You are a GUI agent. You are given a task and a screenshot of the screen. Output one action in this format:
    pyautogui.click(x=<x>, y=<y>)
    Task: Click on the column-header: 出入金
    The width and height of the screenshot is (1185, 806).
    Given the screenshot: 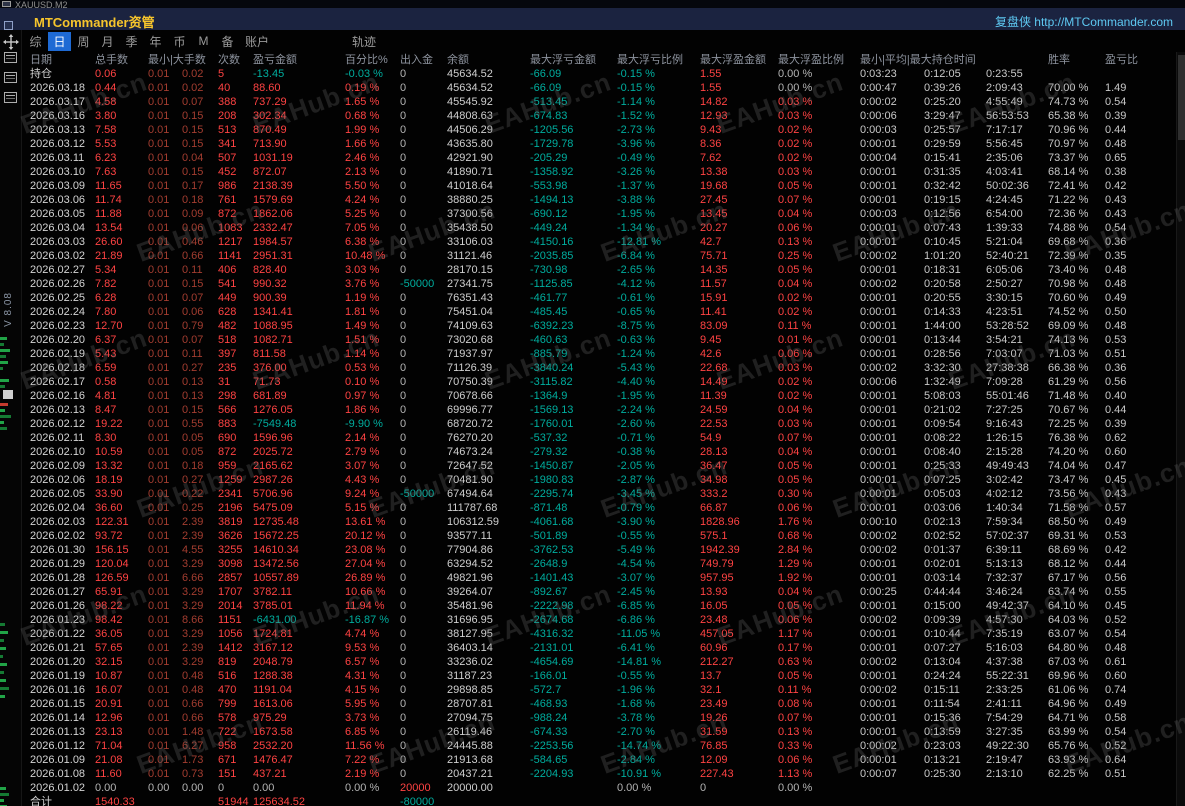 What is the action you would take?
    pyautogui.click(x=423, y=60)
    